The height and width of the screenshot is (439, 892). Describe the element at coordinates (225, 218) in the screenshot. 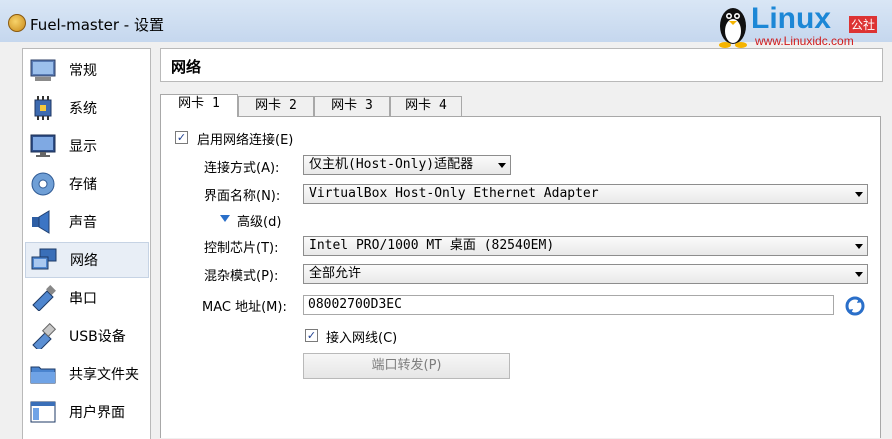

I see `expand-triangle-icon` at that location.